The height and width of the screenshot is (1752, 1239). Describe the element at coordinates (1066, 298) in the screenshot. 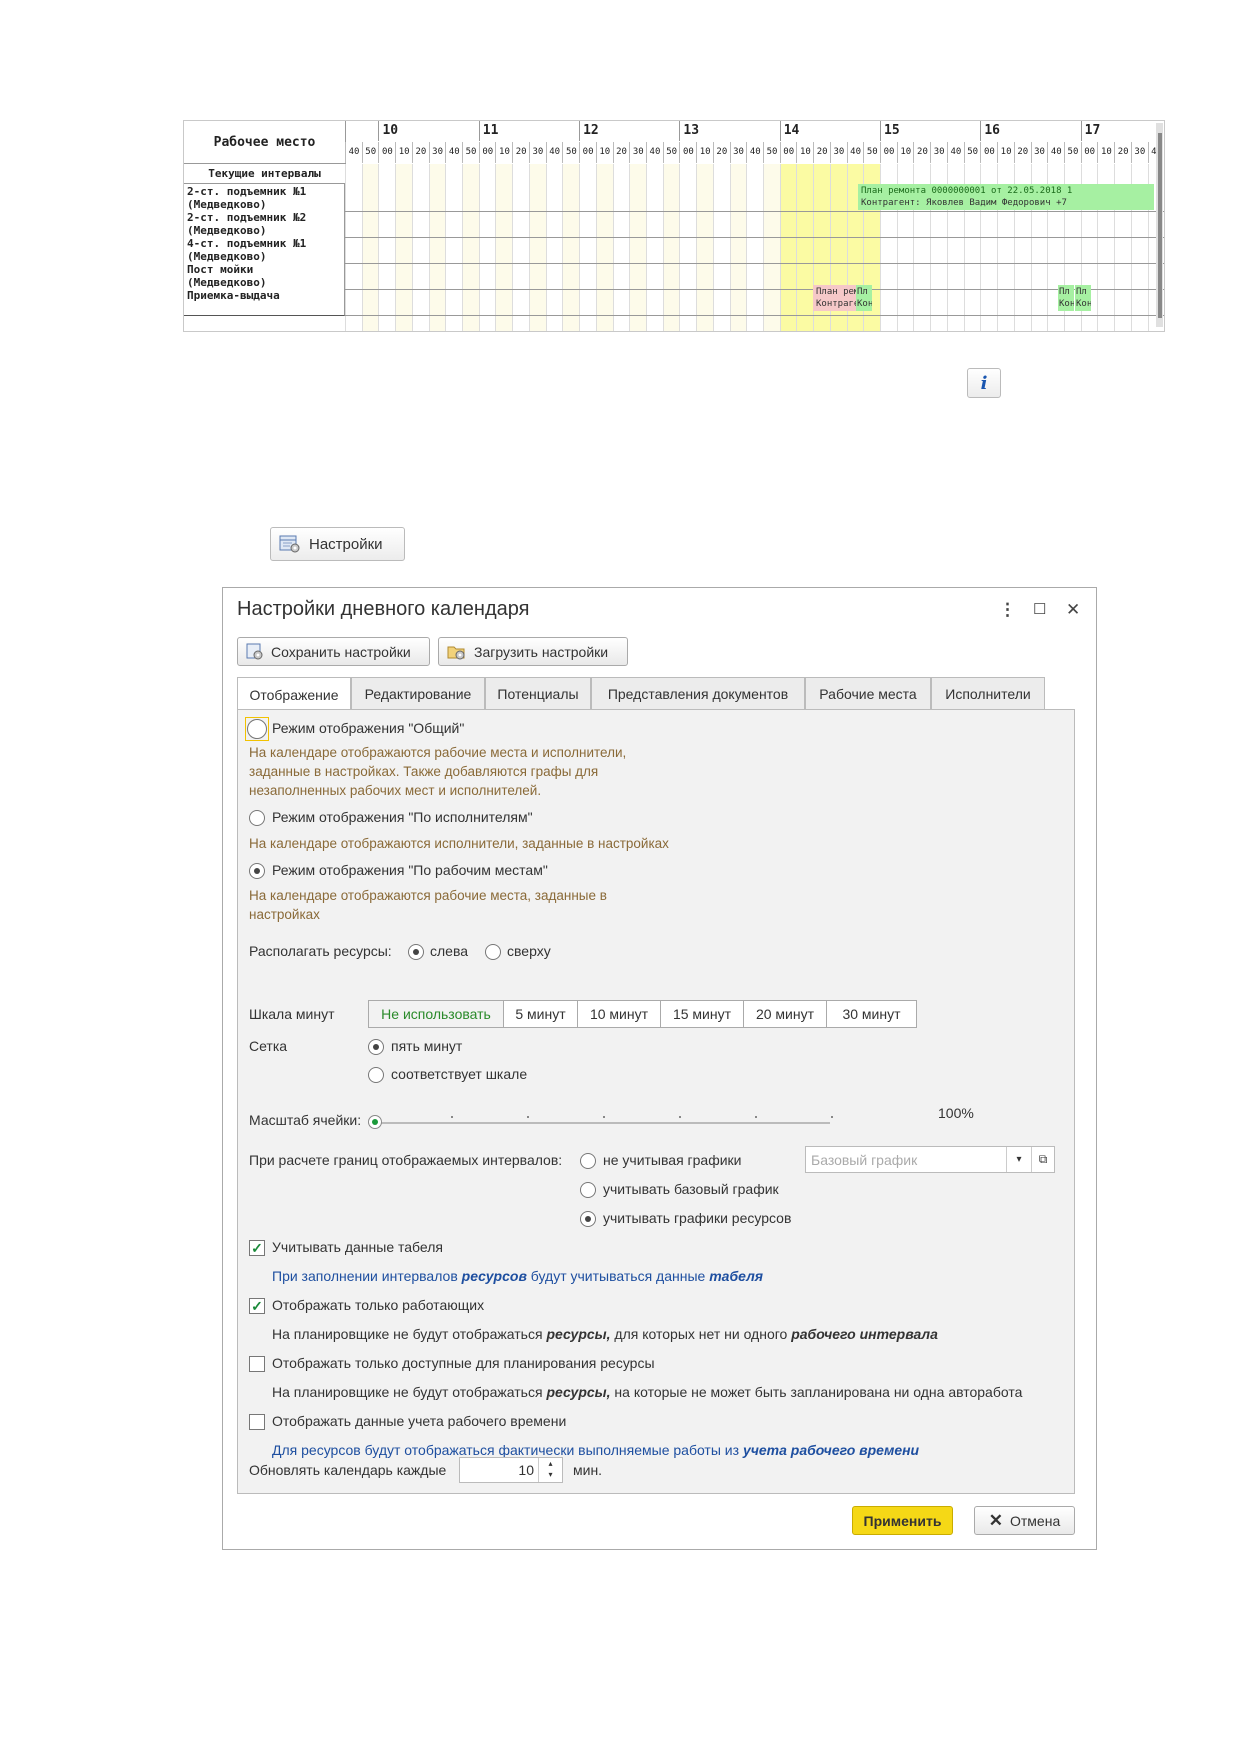

I see `reception-event-right-a: Пл Кон` at that location.